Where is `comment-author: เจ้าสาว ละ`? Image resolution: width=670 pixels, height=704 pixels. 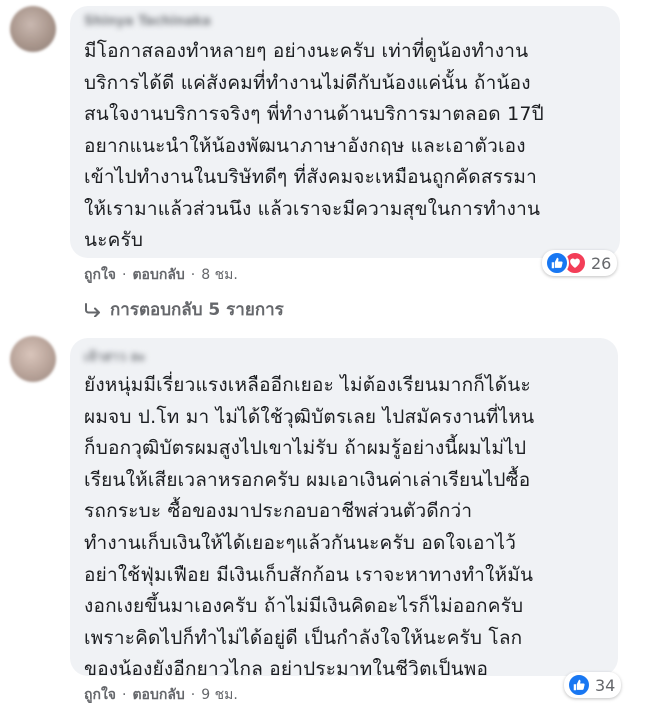
comment-author: เจ้าสาว ละ is located at coordinates (114, 356).